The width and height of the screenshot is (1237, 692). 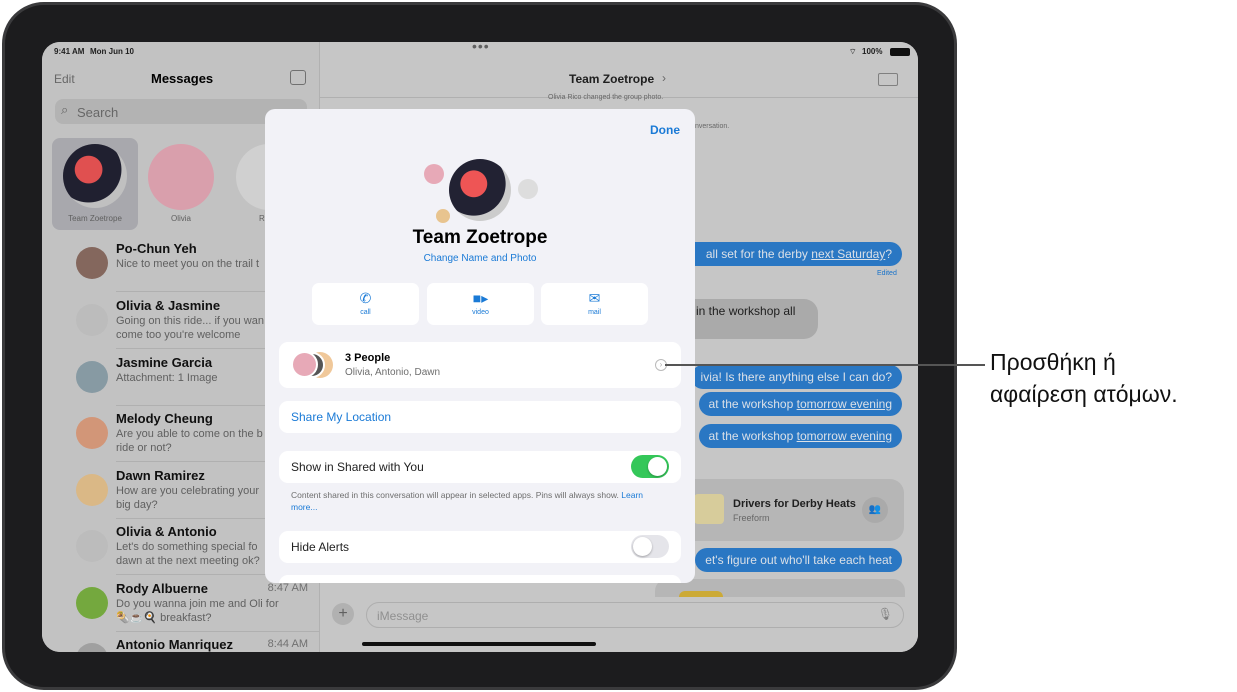 I want to click on video-button: ■▸ video, so click(x=480, y=304).